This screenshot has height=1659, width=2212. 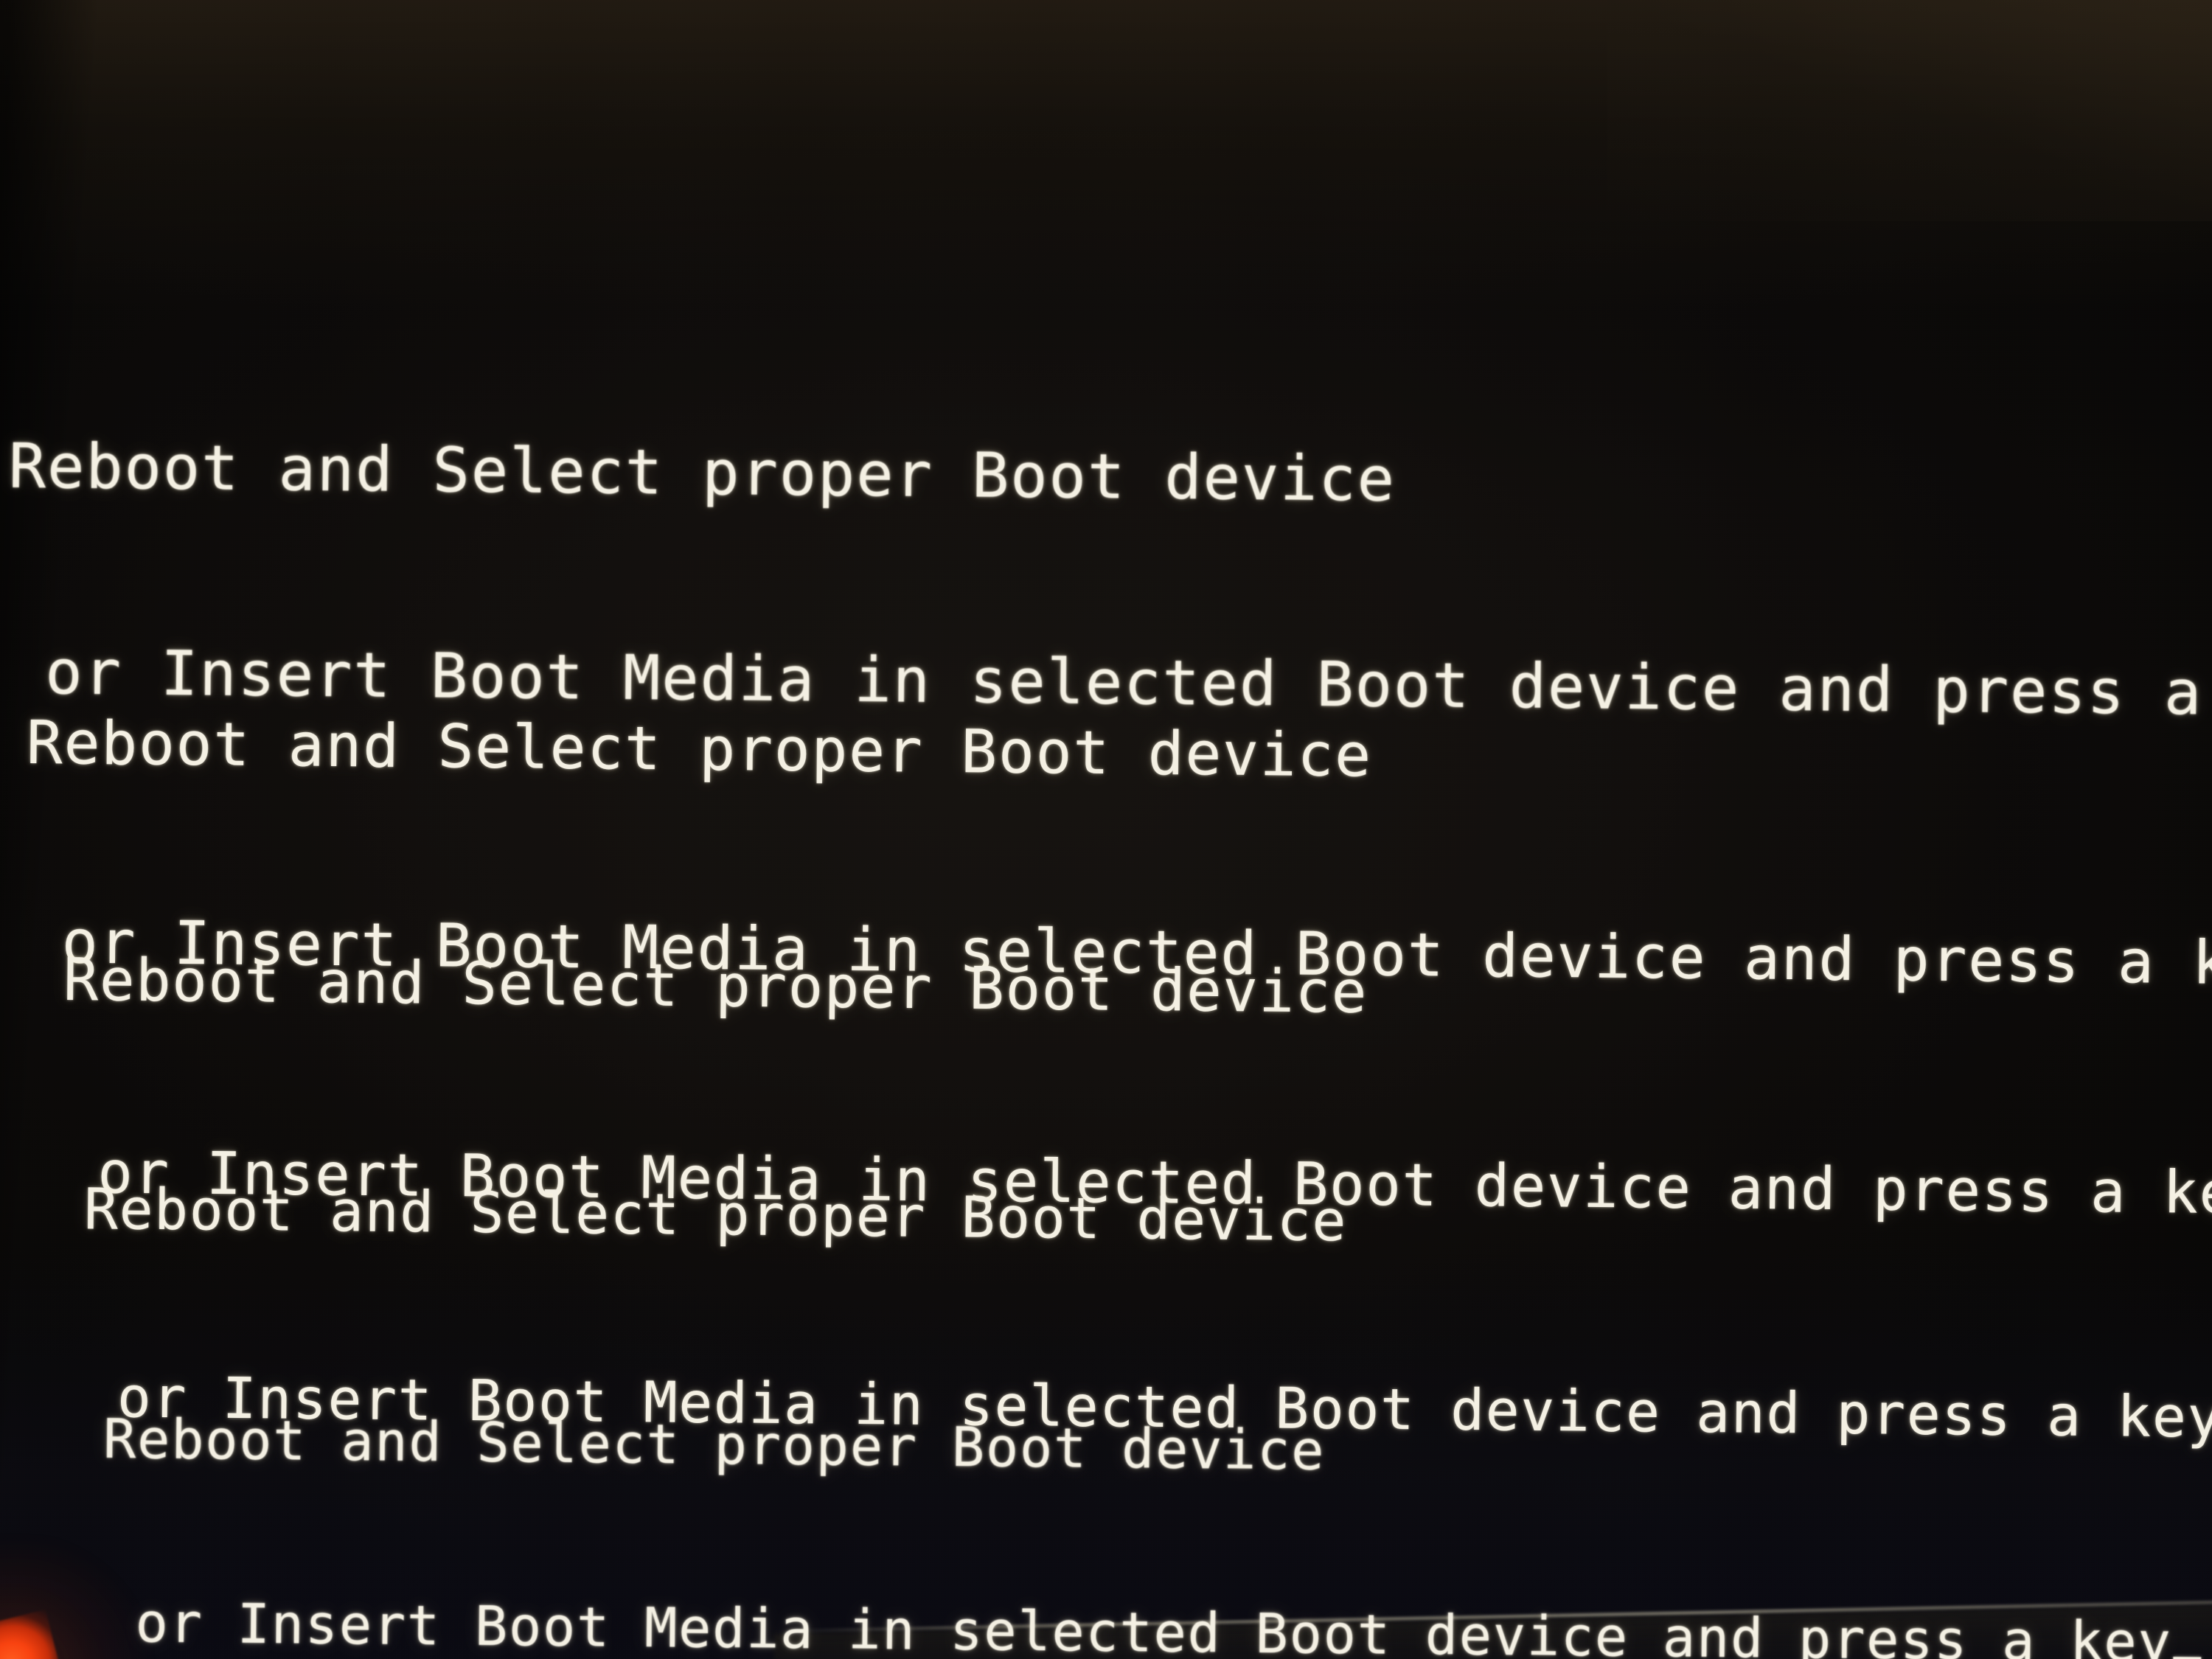 I want to click on monitor-bezel-top-right, so click(x=1909, y=110).